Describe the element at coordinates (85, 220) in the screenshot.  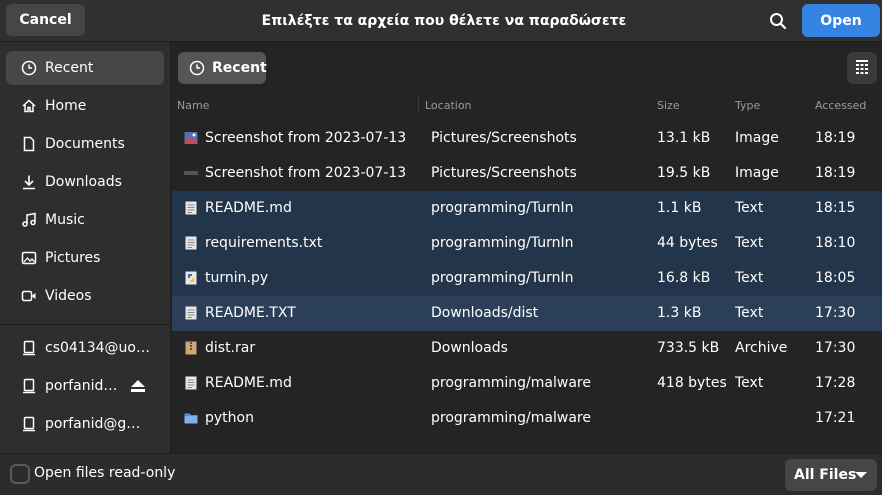
I see `sidebar-item-music: Music` at that location.